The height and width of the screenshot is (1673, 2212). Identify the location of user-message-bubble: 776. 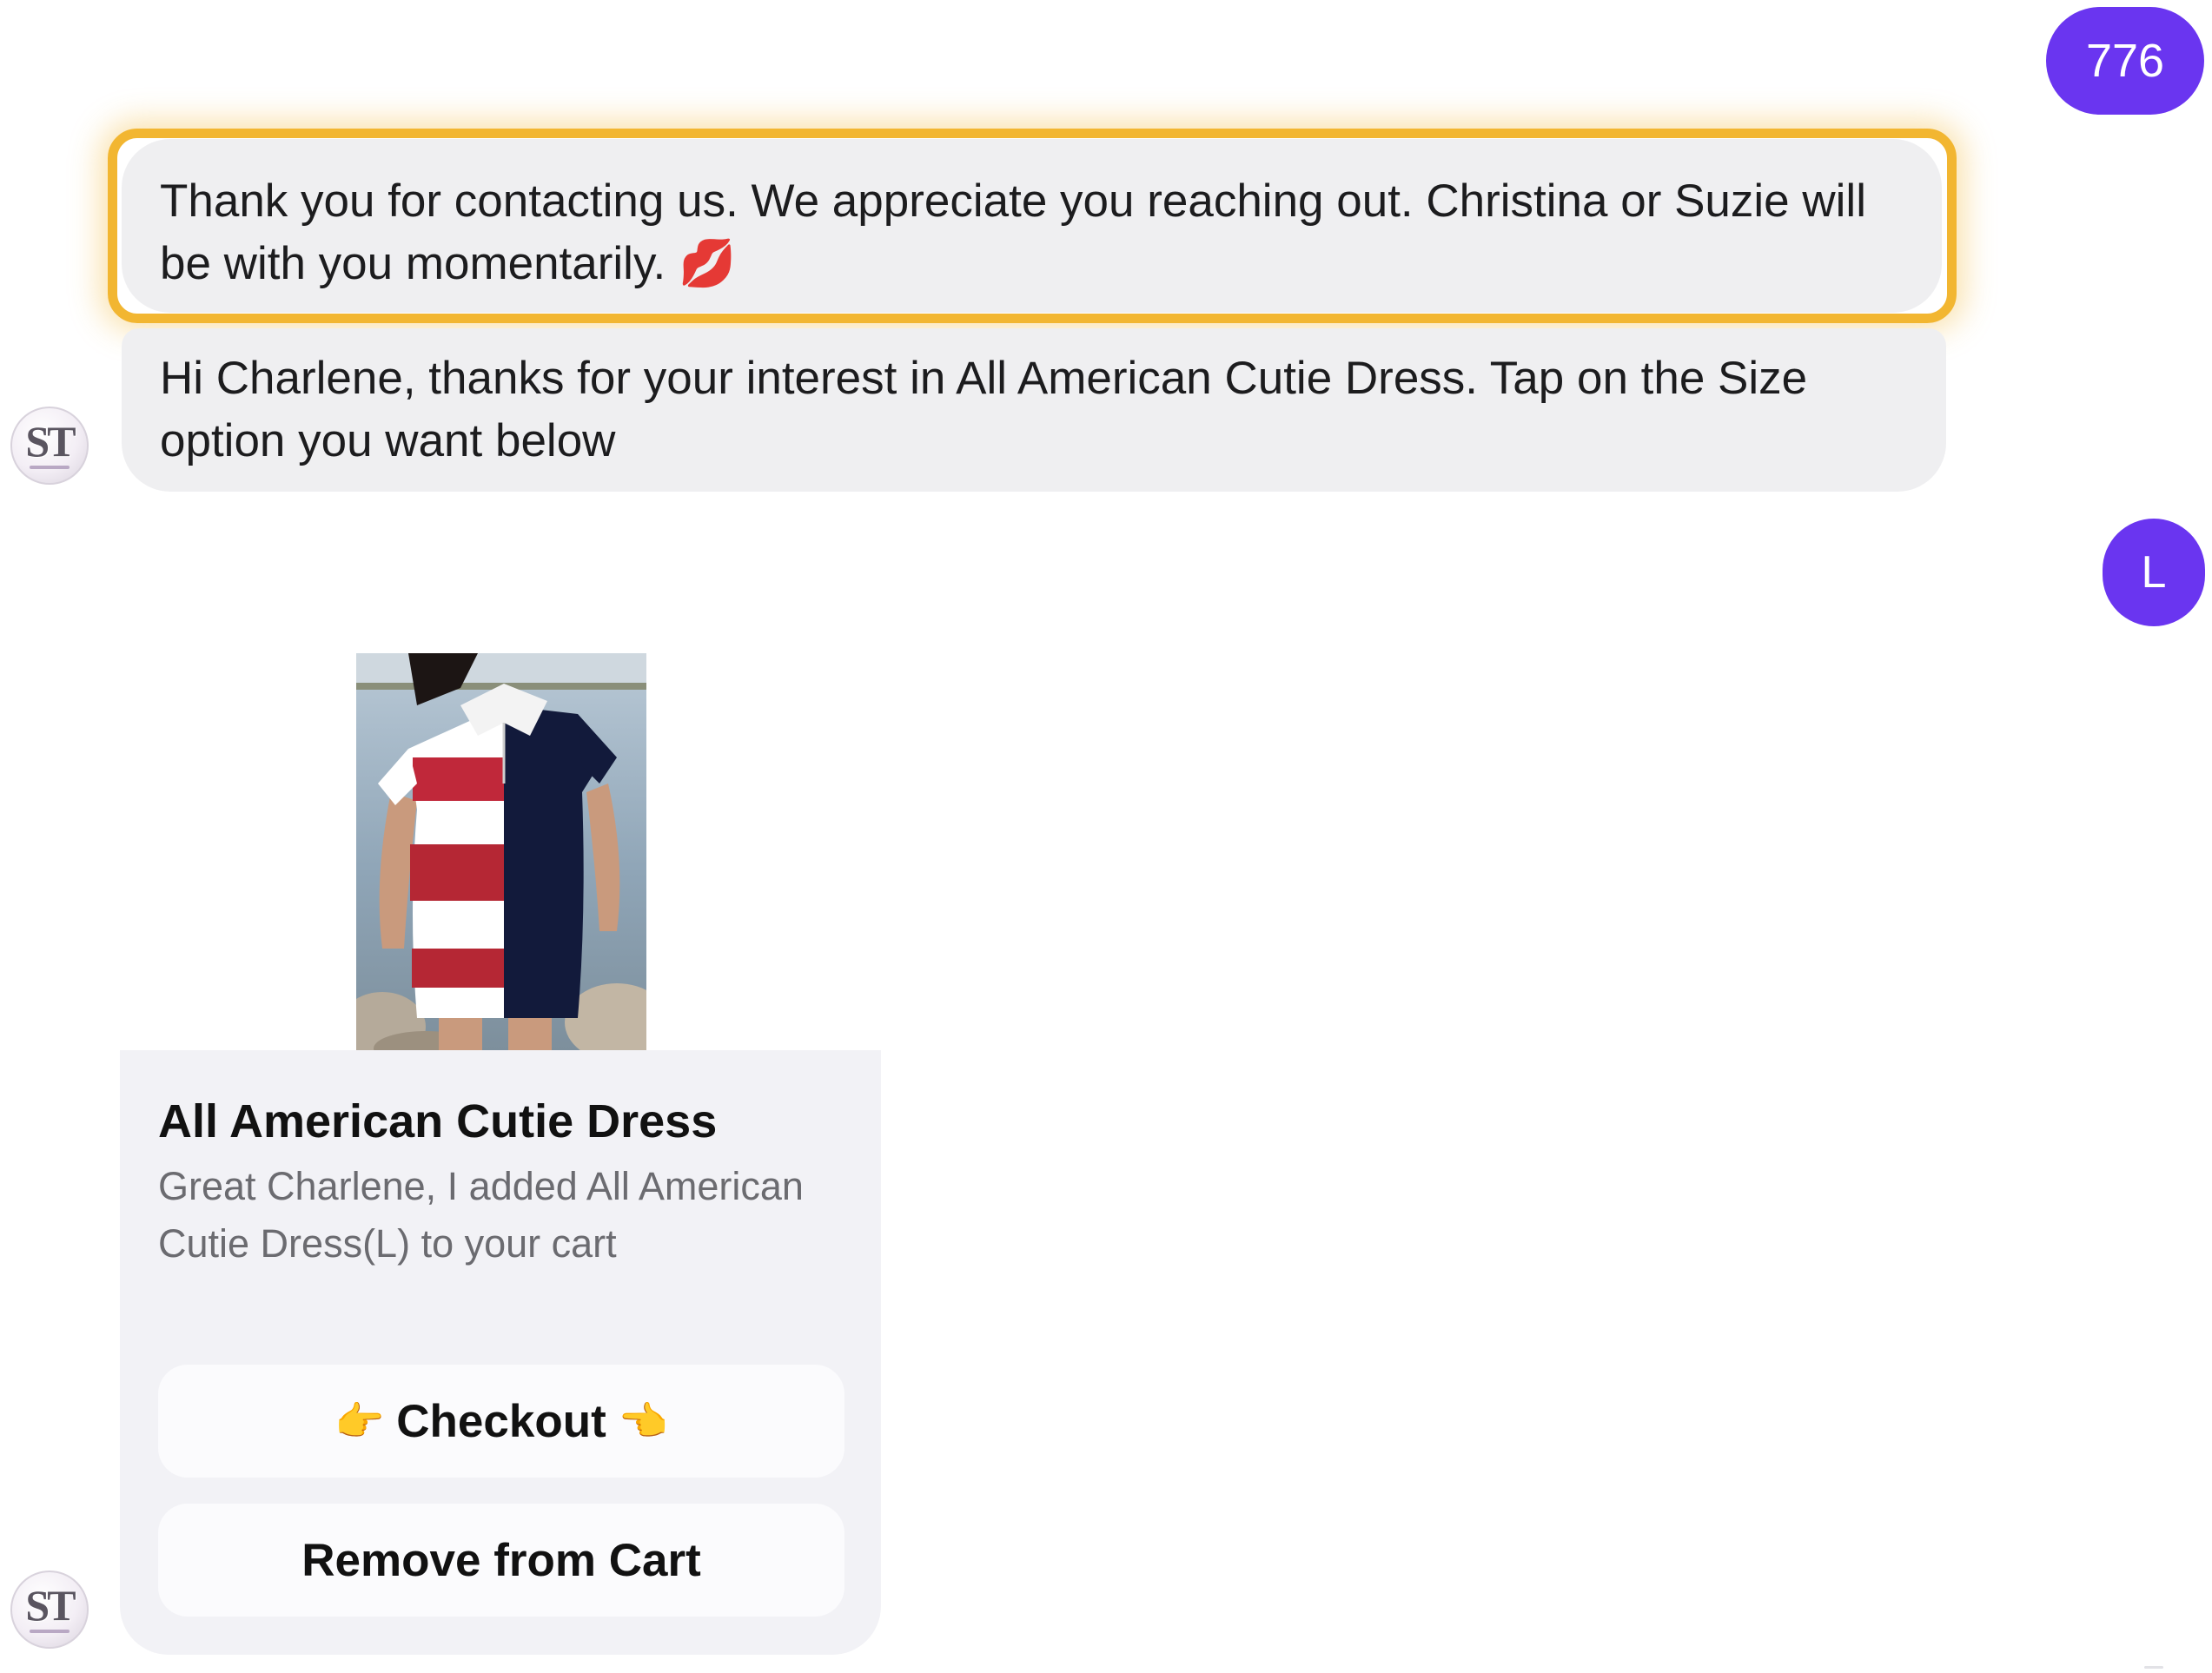
(2125, 61).